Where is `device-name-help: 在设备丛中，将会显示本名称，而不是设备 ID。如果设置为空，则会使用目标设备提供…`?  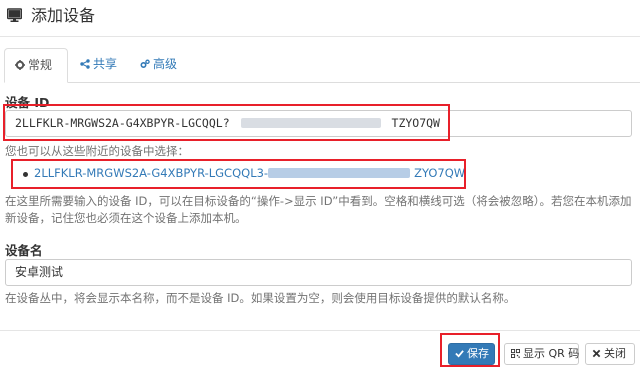
device-name-help: 在设备丛中，将会显示本名称，而不是设备 ID。如果设置为空，则会使用目标设备提供… is located at coordinates (260, 298).